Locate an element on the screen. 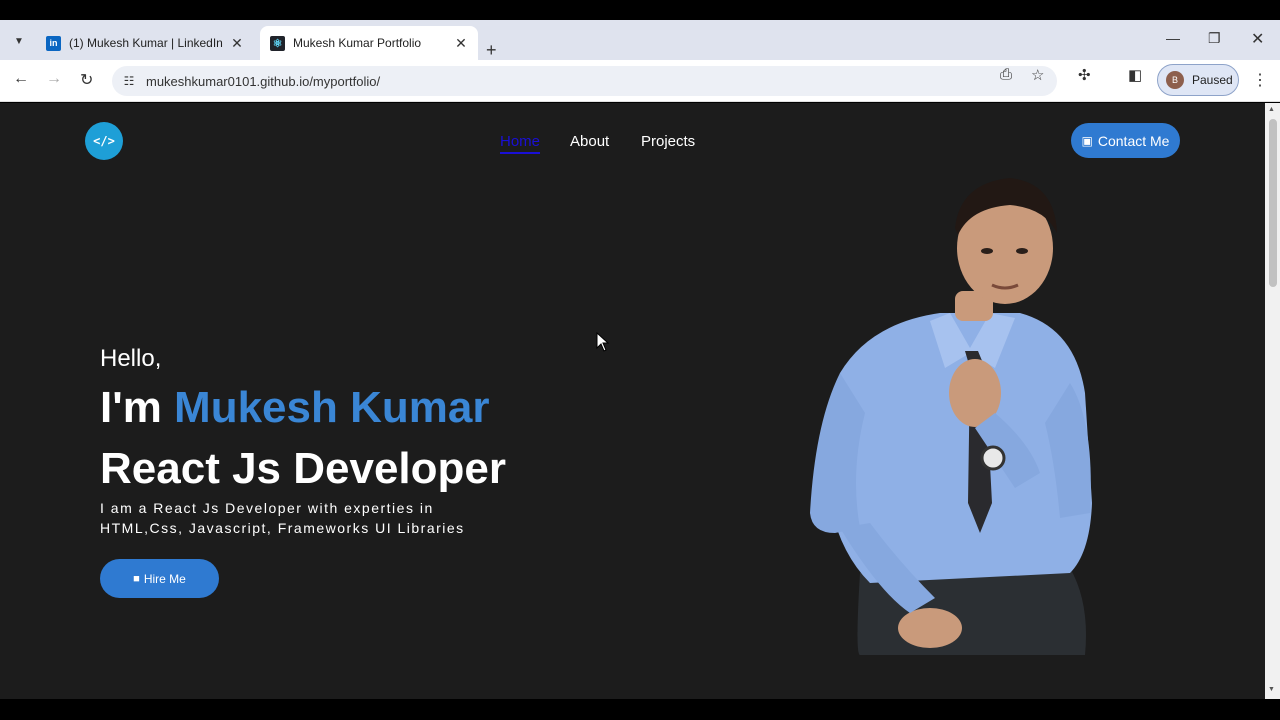  scroll-up-icon: ▲ is located at coordinates (1271, 109).